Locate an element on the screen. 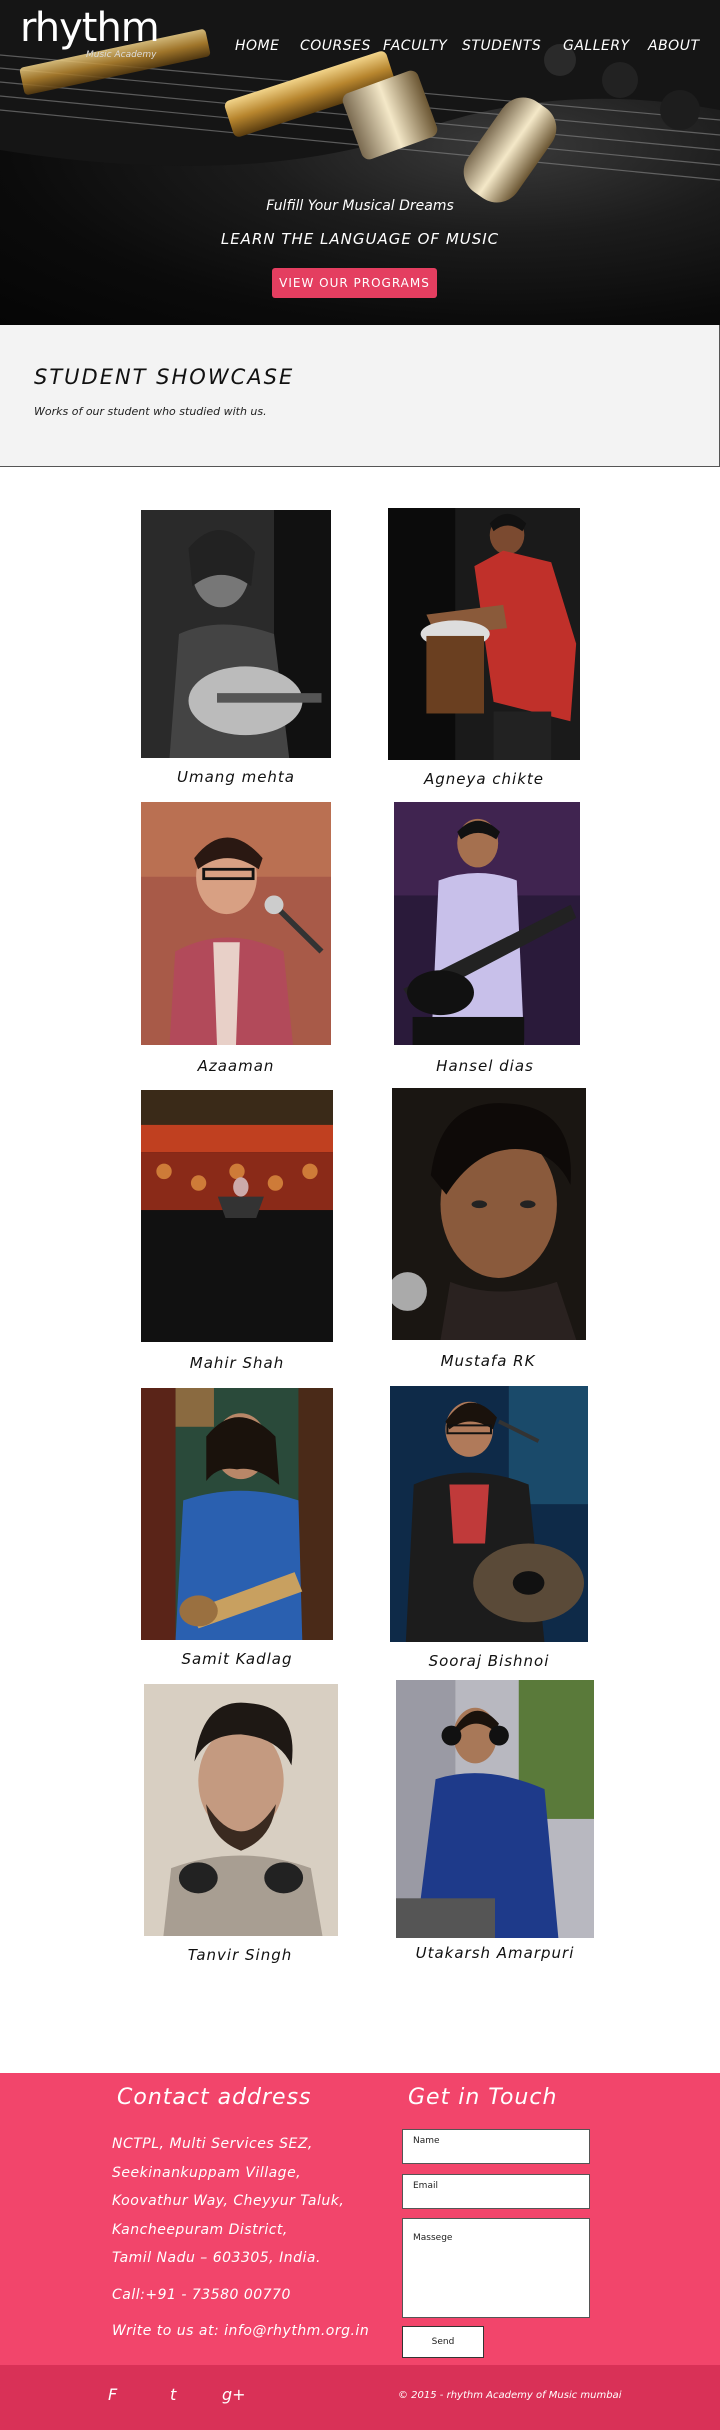  send-button: Send is located at coordinates (443, 2342).